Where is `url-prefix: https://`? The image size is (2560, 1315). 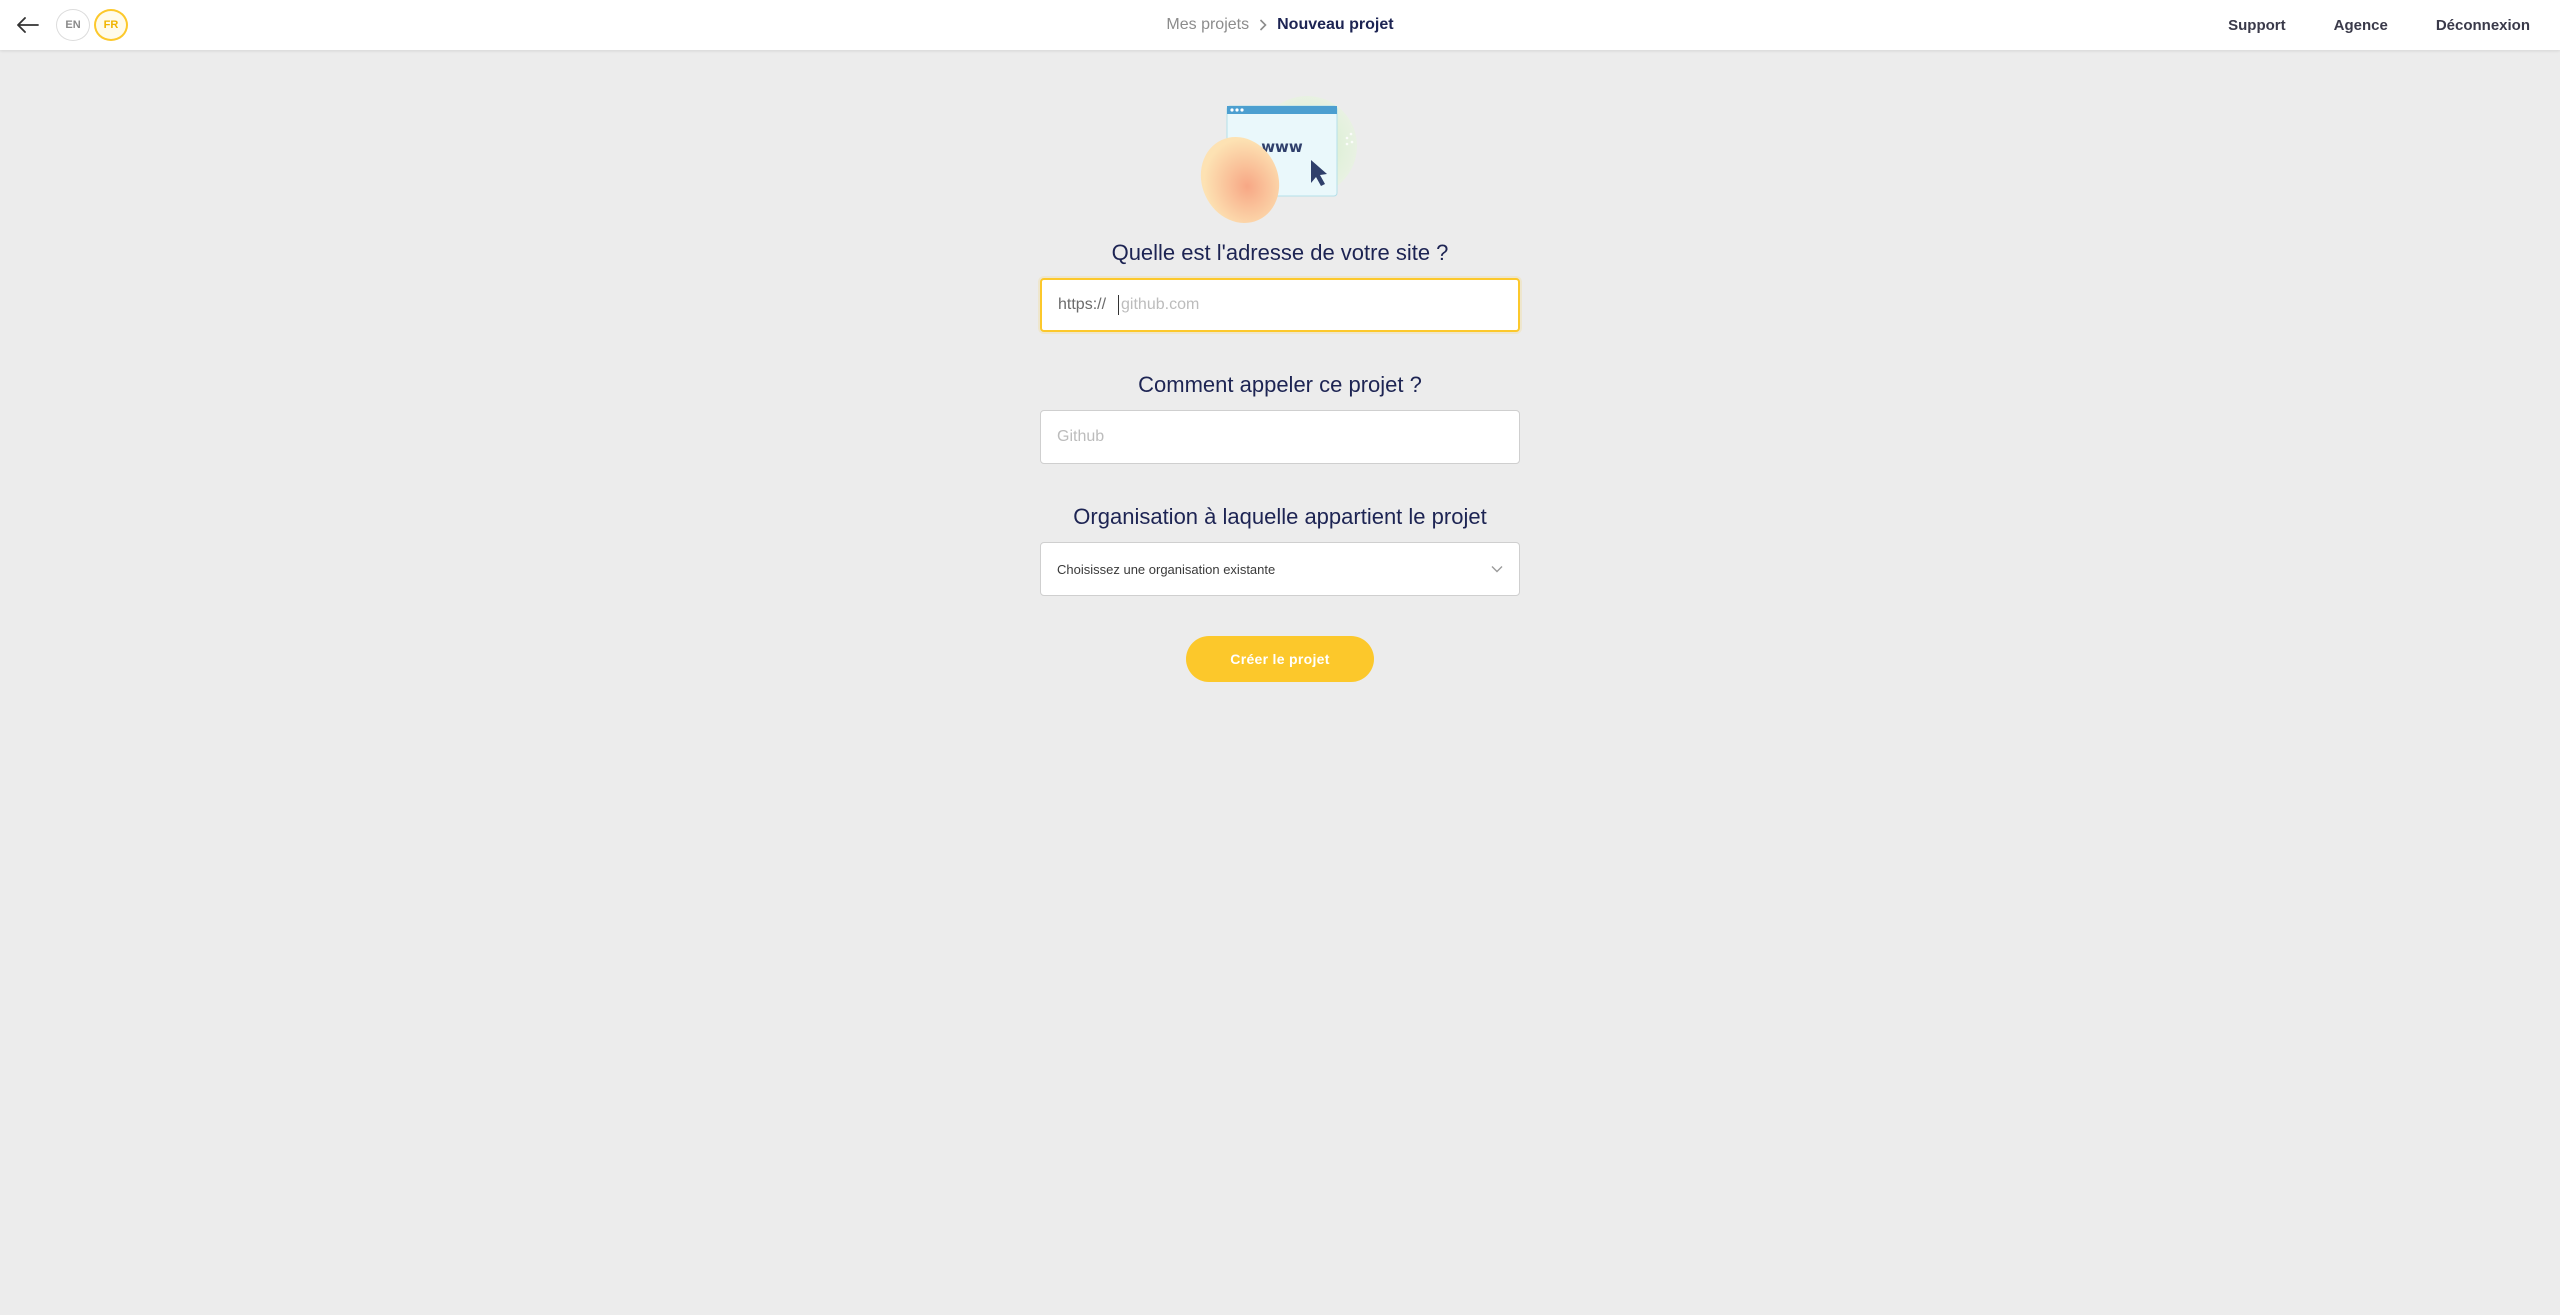 url-prefix: https:// is located at coordinates (1082, 304).